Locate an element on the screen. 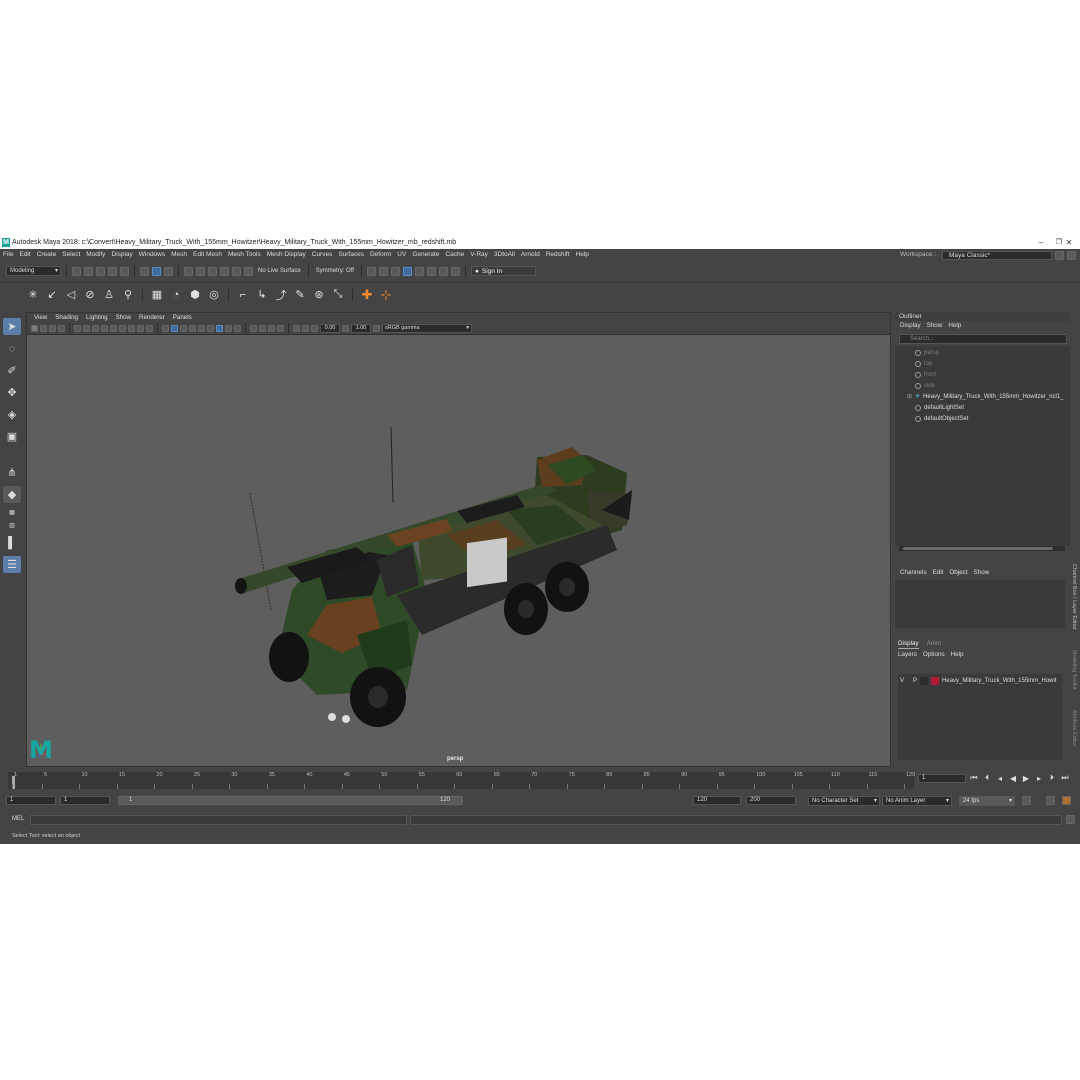 This screenshot has height=1080, width=1080. cluster-icon: ◔ is located at coordinates (176, 295).